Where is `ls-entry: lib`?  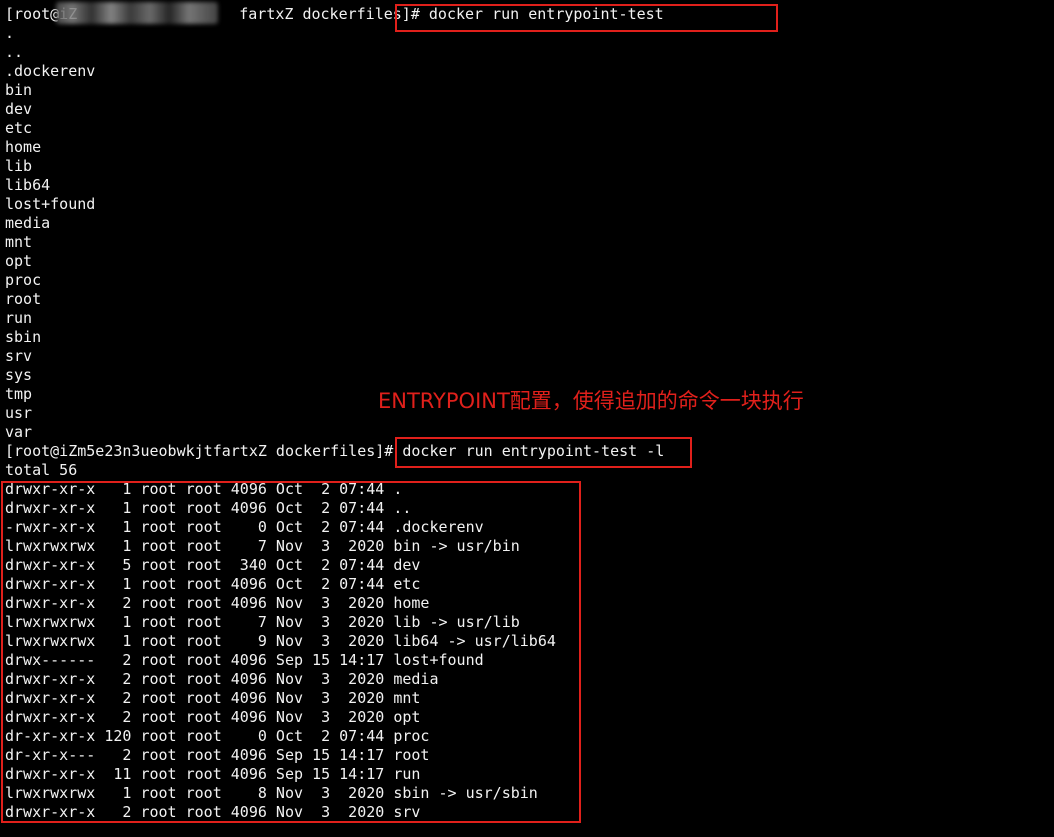 ls-entry: lib is located at coordinates (19, 166).